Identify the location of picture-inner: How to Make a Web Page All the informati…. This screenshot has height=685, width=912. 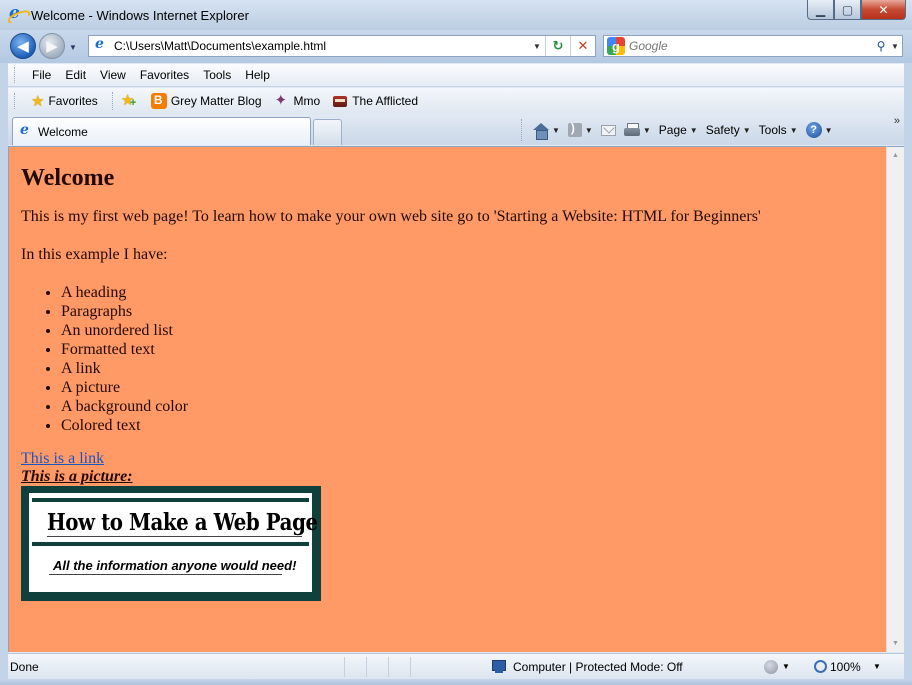
(173, 542).